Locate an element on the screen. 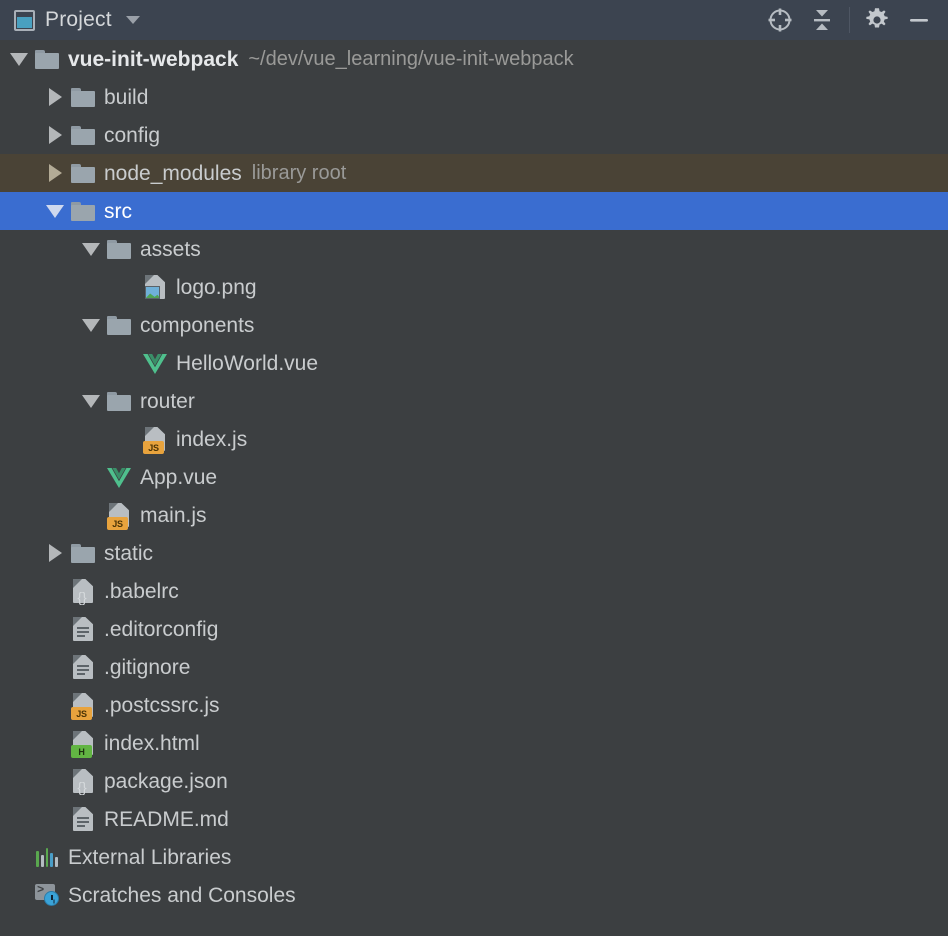  tree-row-postcssrc-js: JS .postcssrc.js is located at coordinates (474, 705).